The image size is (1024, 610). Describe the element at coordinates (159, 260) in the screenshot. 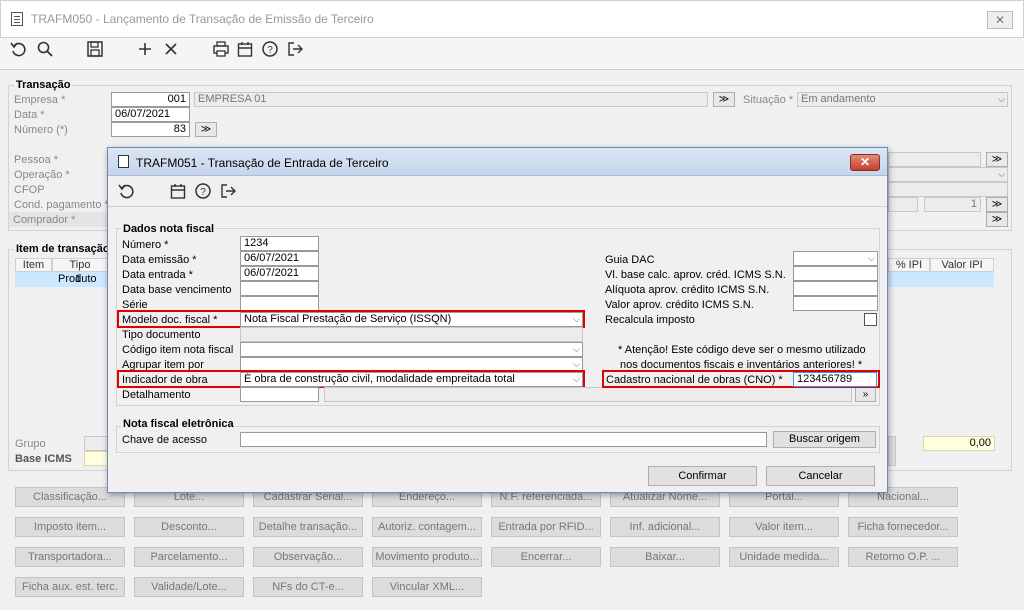

I see `emissao-label: Data emissão *` at that location.